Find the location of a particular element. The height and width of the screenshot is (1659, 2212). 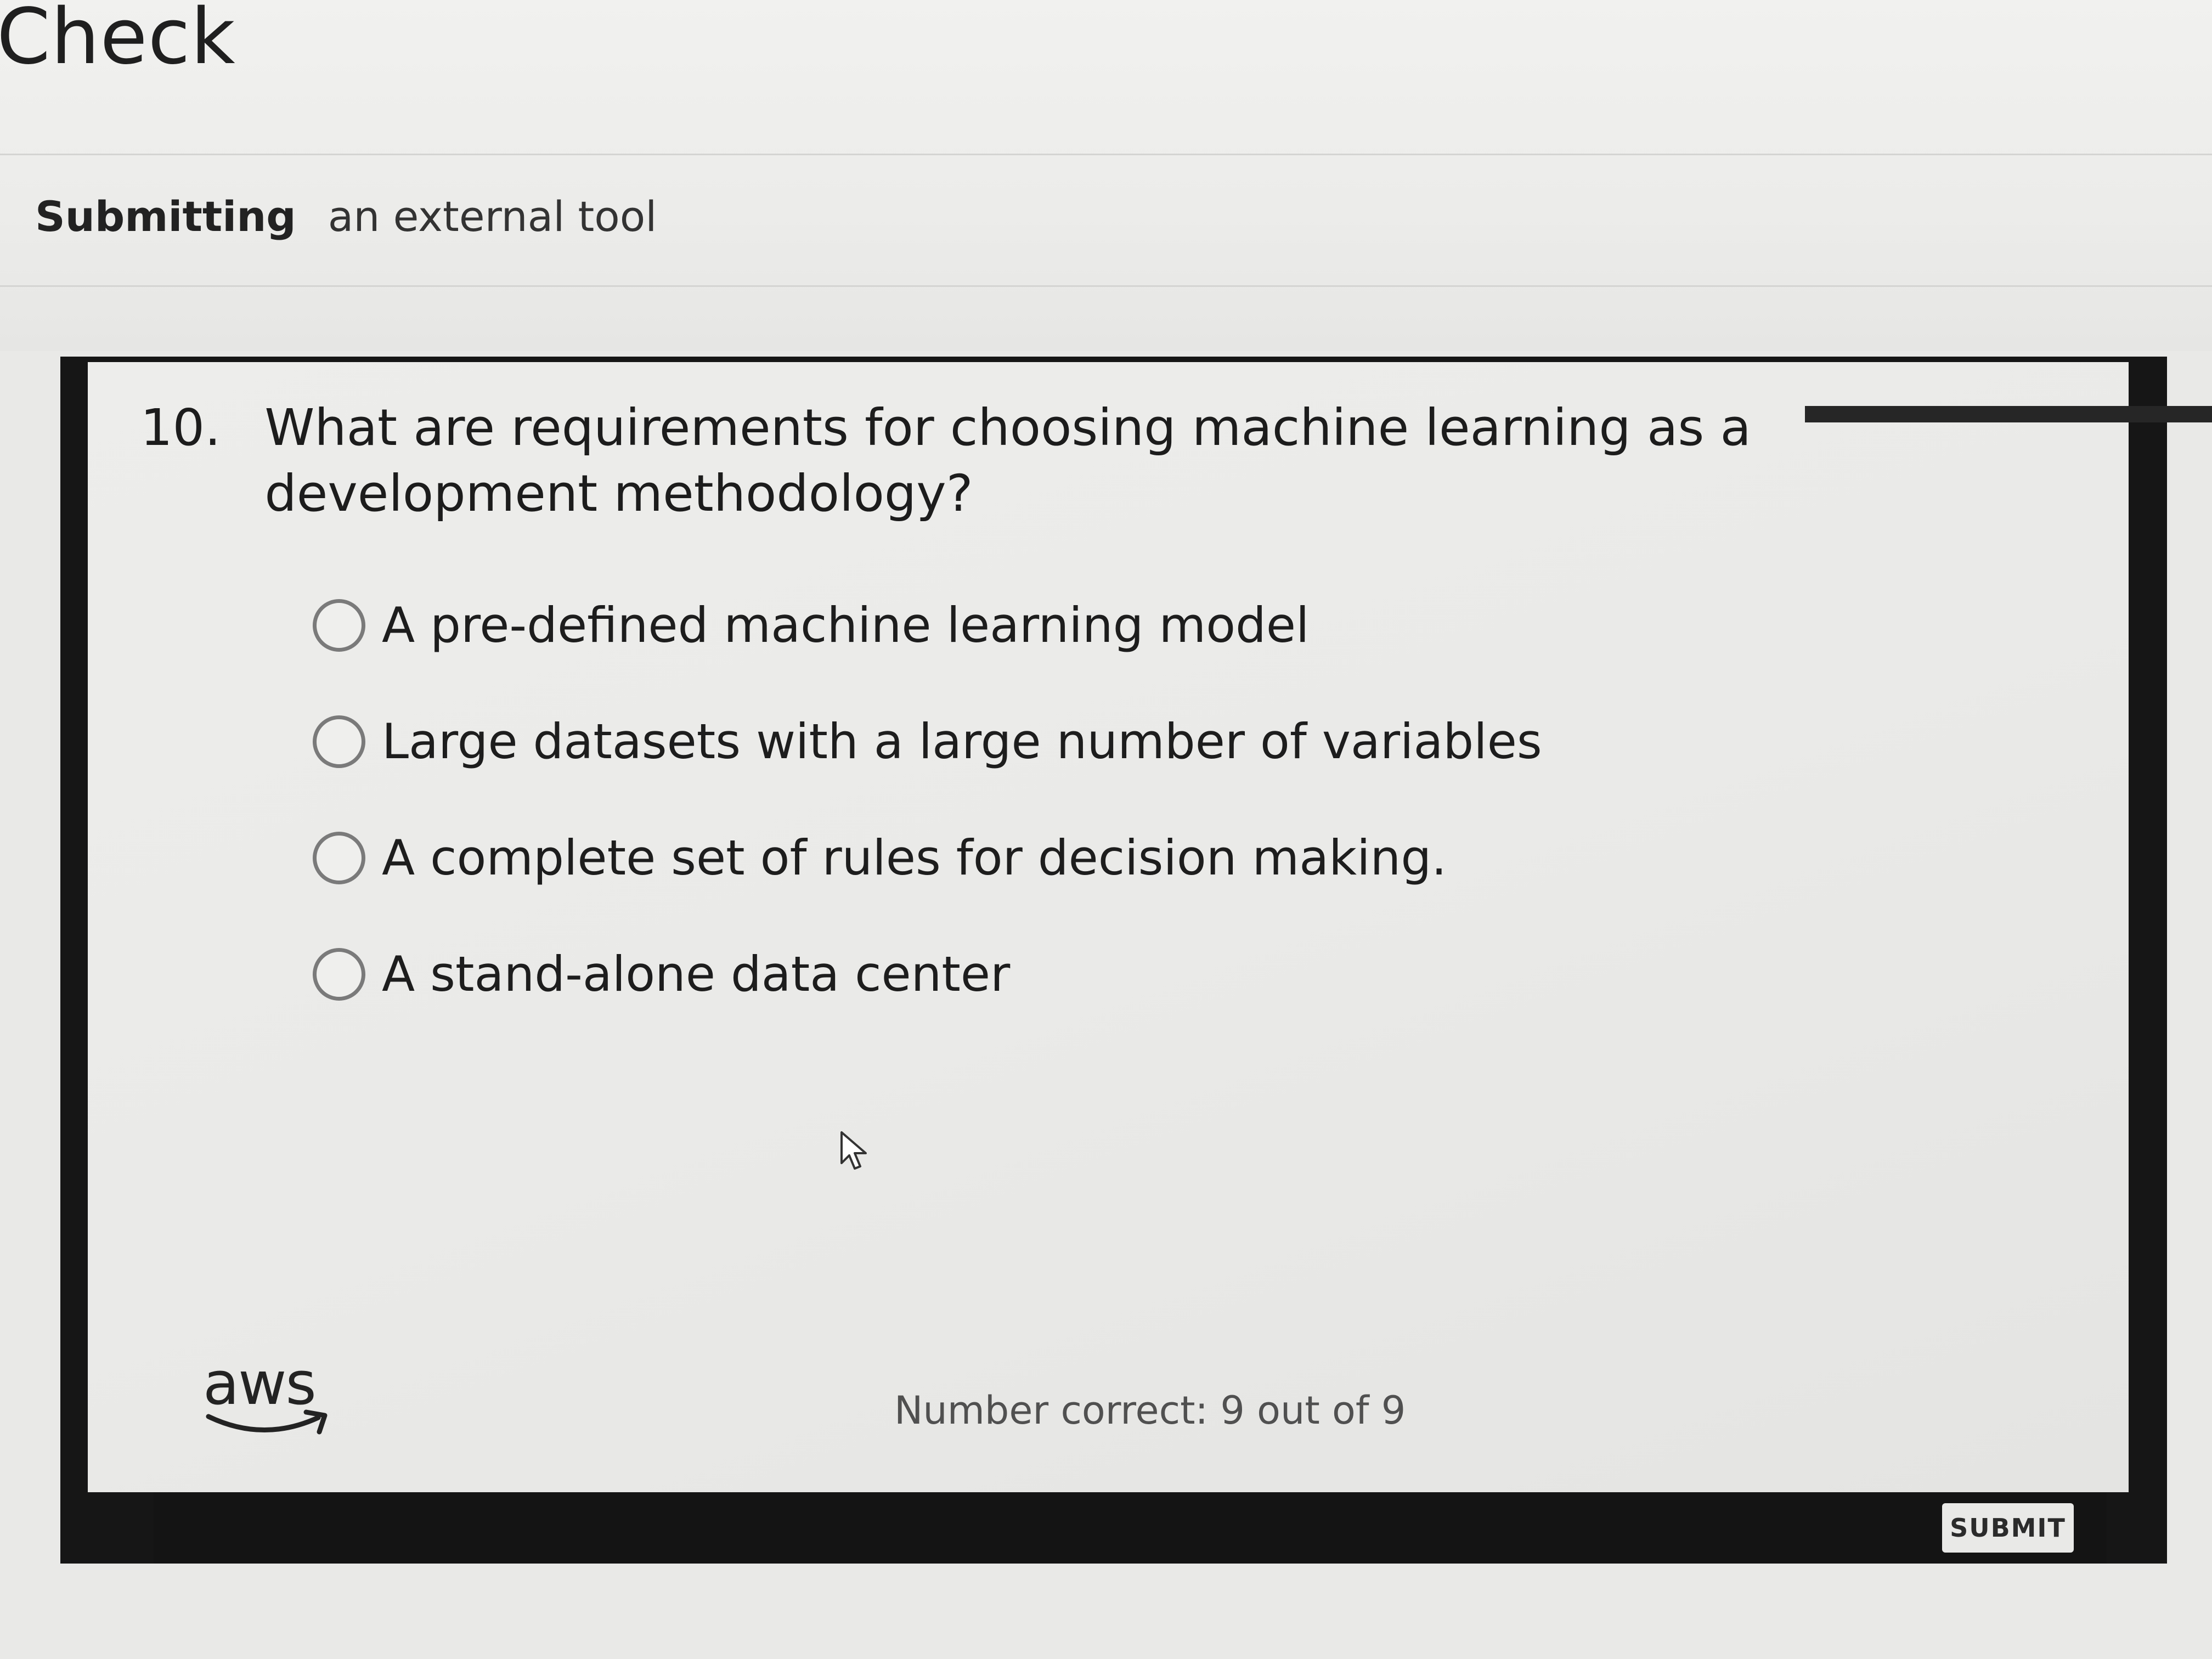

submission-info: Submitting an external tool is located at coordinates (346, 216).